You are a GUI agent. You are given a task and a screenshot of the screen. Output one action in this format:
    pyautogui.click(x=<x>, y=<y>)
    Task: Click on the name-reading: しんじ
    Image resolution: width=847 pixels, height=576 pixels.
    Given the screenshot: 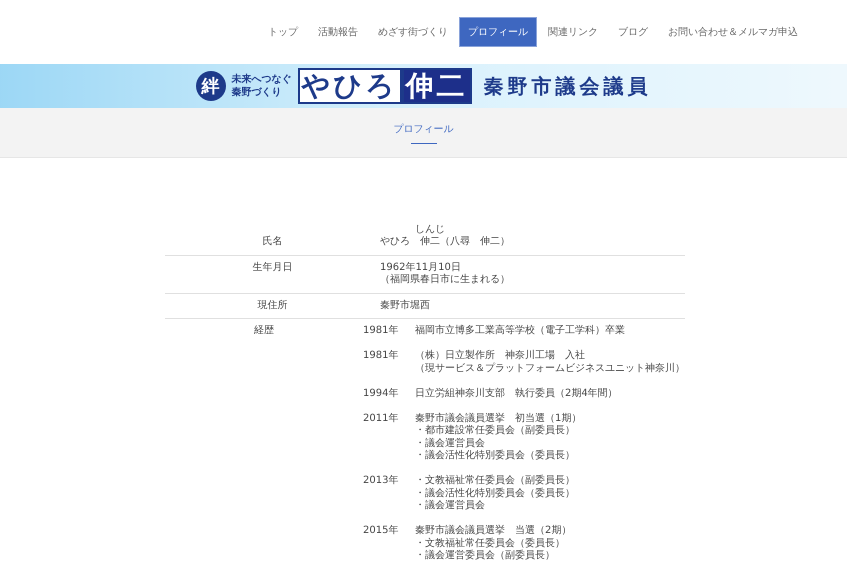 What is the action you would take?
    pyautogui.click(x=430, y=230)
    